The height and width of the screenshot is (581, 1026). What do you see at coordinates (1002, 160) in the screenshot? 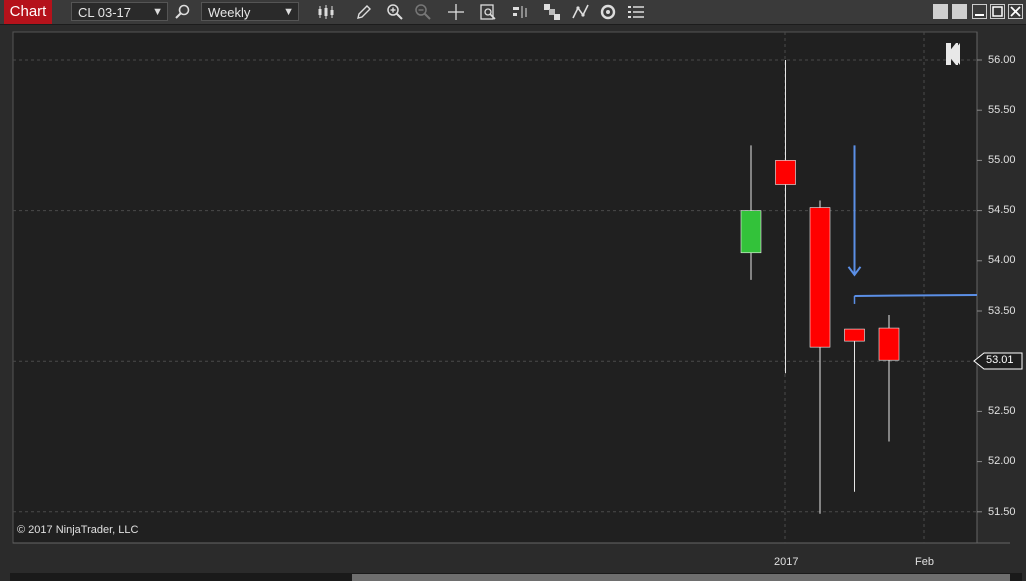
I see `y-tick-label: 55.00` at bounding box center [1002, 160].